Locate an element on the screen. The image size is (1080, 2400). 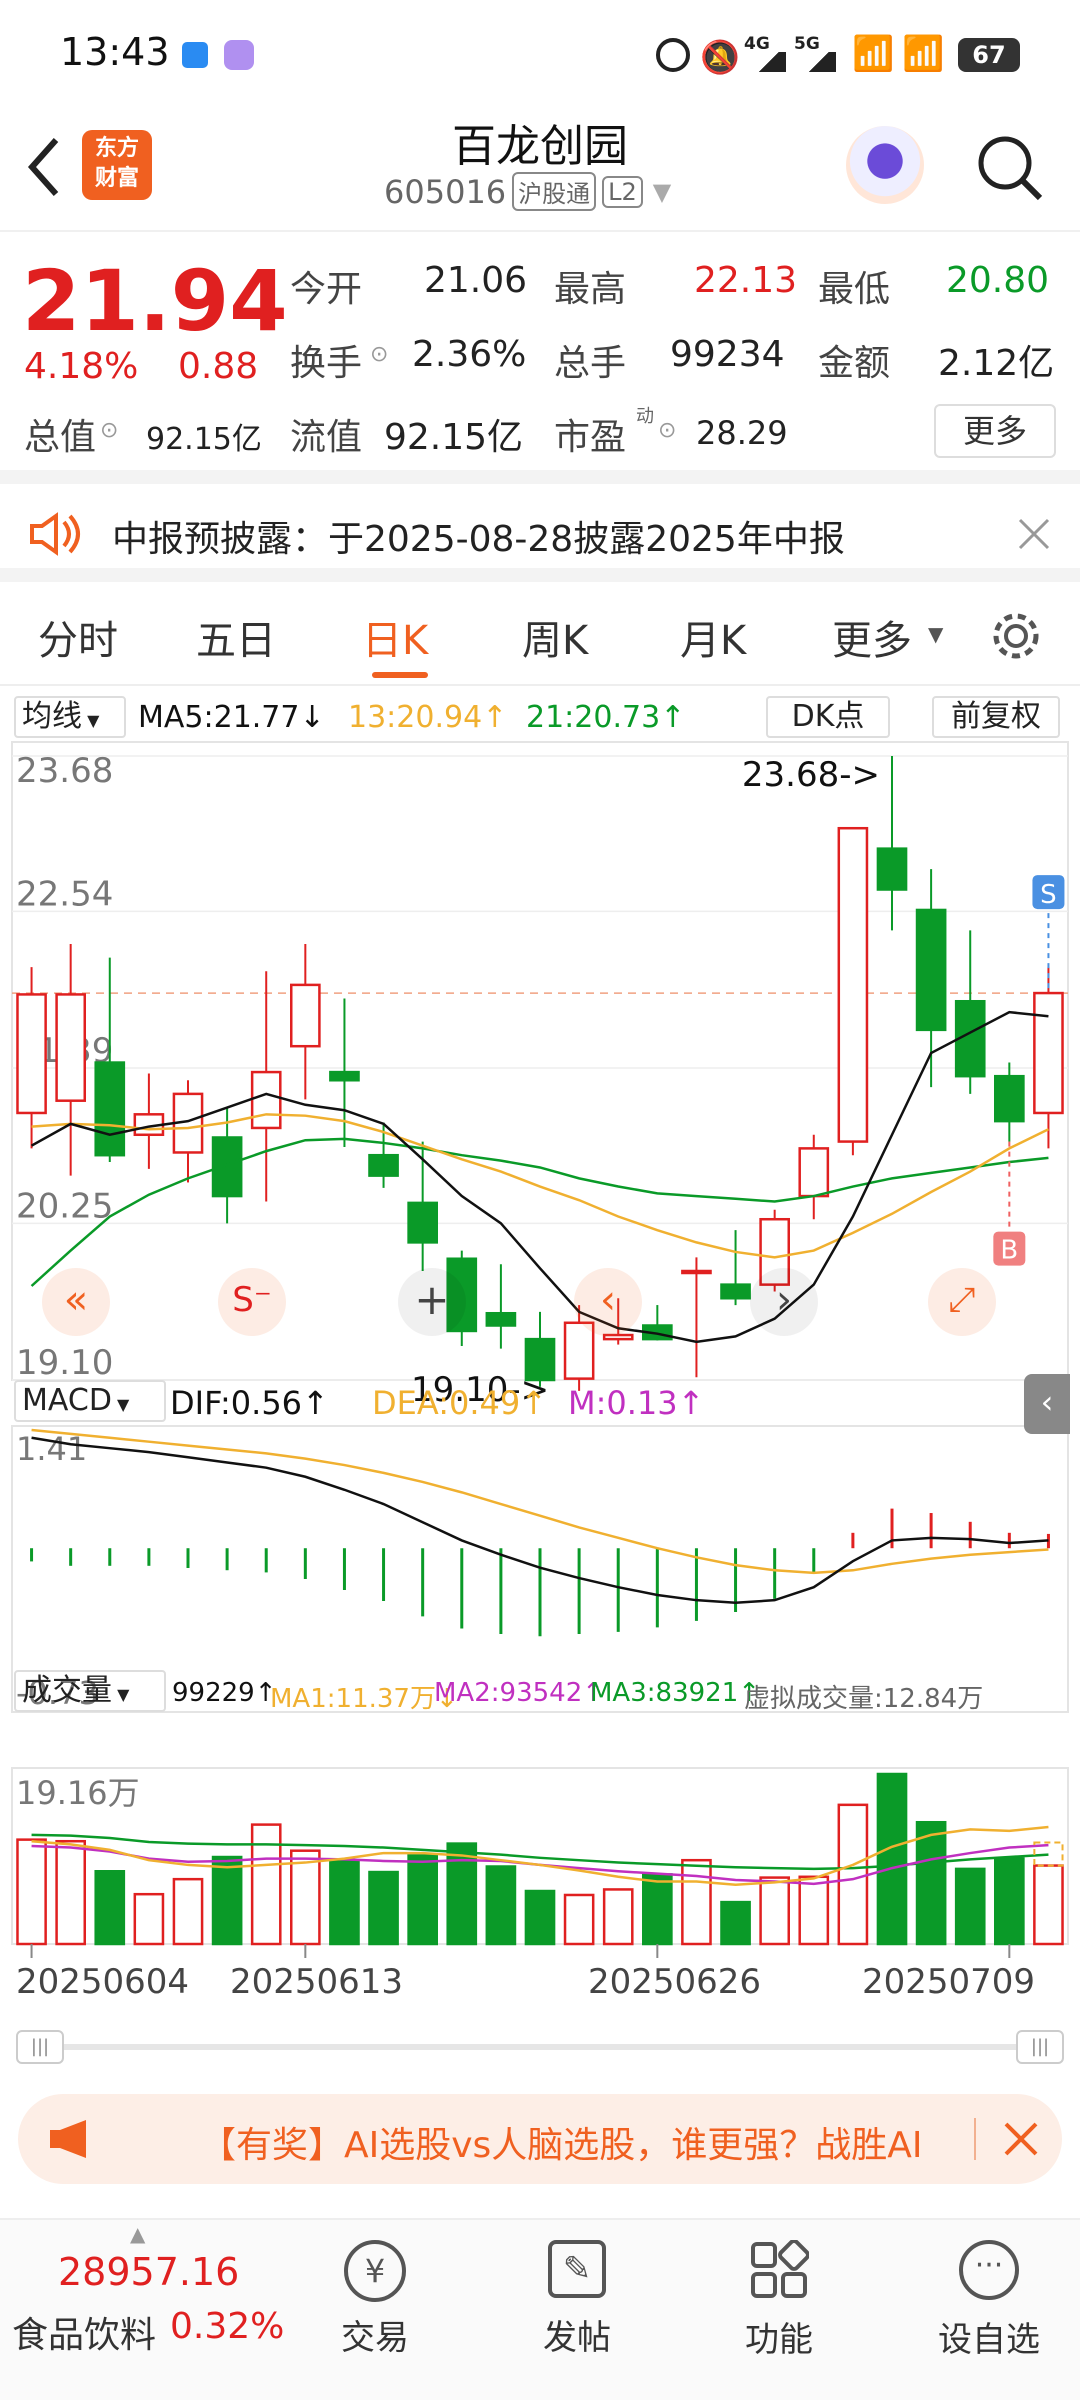
pe-label: 市盈 is located at coordinates (590, 437).